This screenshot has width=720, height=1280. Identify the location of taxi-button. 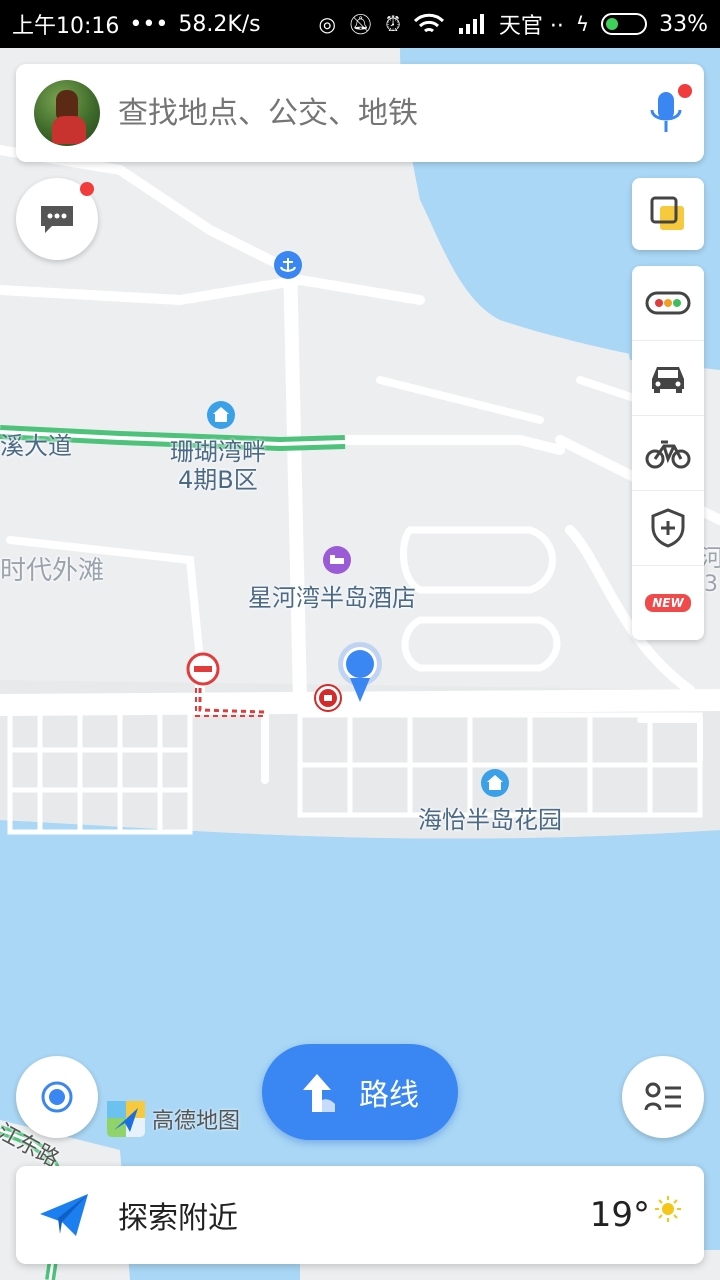
(668, 378).